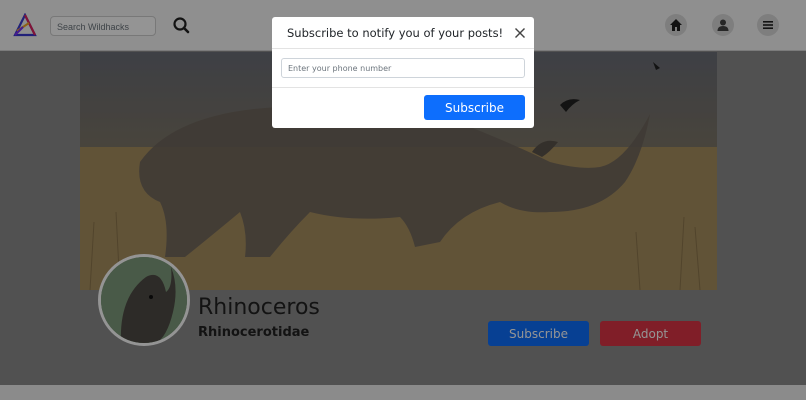 Image resolution: width=806 pixels, height=400 pixels. Describe the element at coordinates (520, 32) in the screenshot. I see `close-icon` at that location.